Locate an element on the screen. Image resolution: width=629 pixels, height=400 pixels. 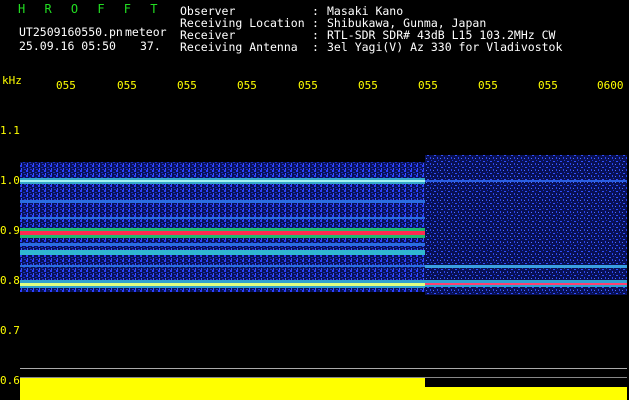
signal-amplitude-left is located at coordinates (222, 388).